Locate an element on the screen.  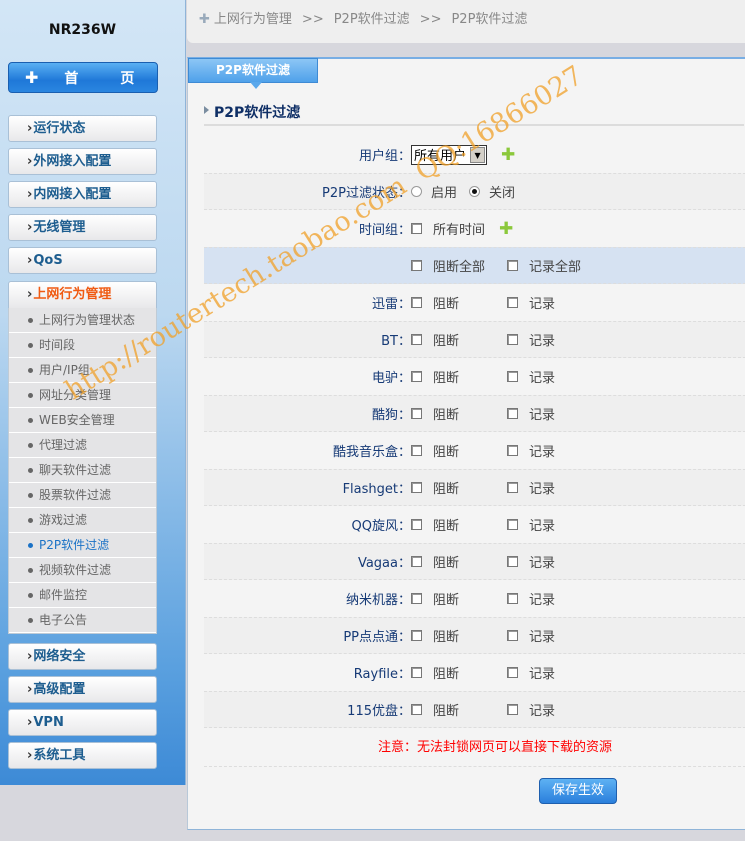
select-all-row: 阻断全部 记录全部 is located at coordinates (474, 265).